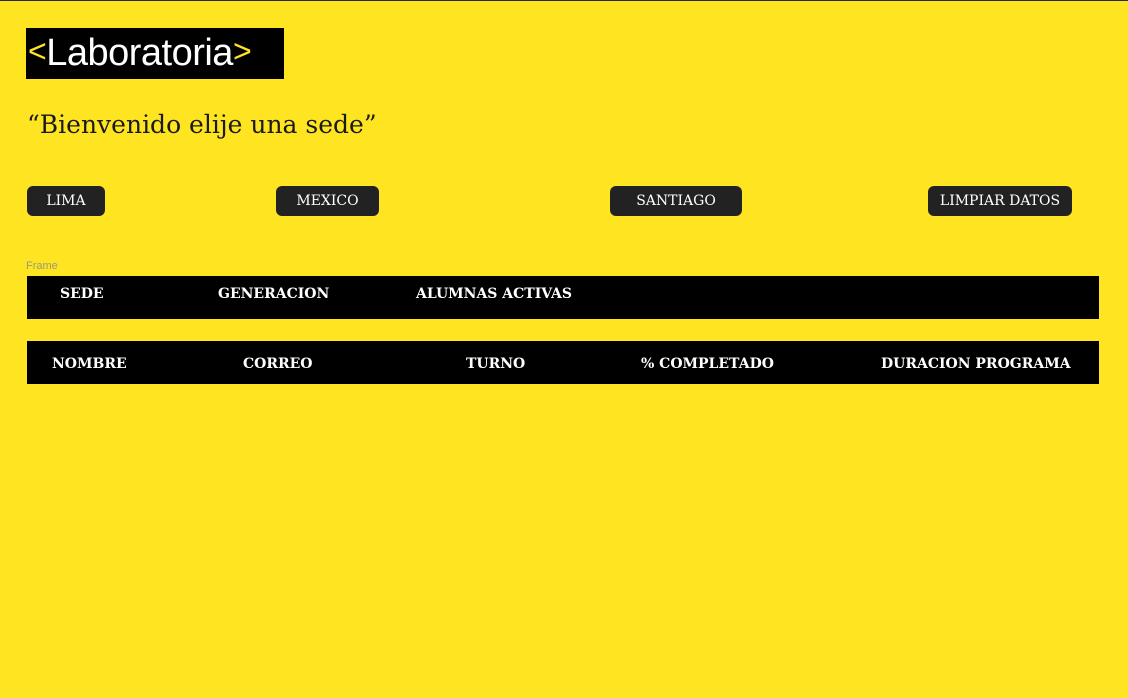 The width and height of the screenshot is (1128, 698). What do you see at coordinates (139, 53) in the screenshot?
I see `logo-text: Laboratoria` at bounding box center [139, 53].